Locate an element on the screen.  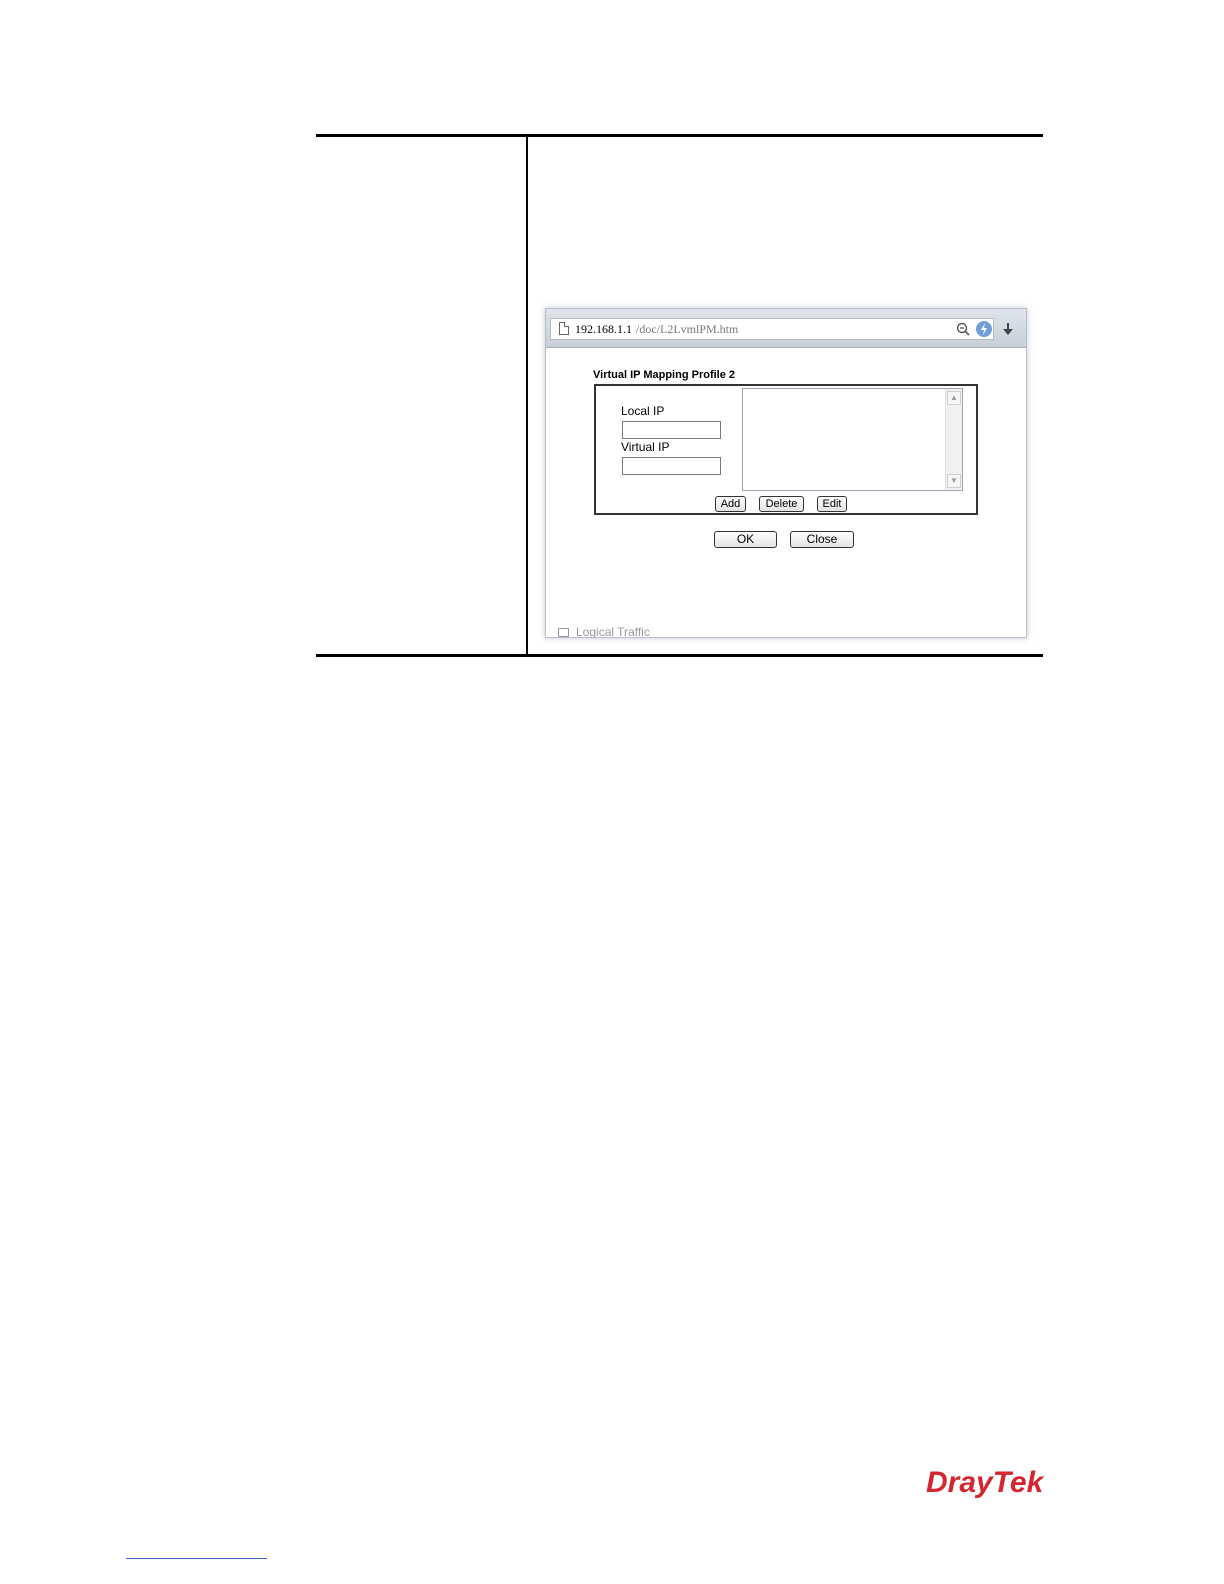
close-button: Close is located at coordinates (822, 539).